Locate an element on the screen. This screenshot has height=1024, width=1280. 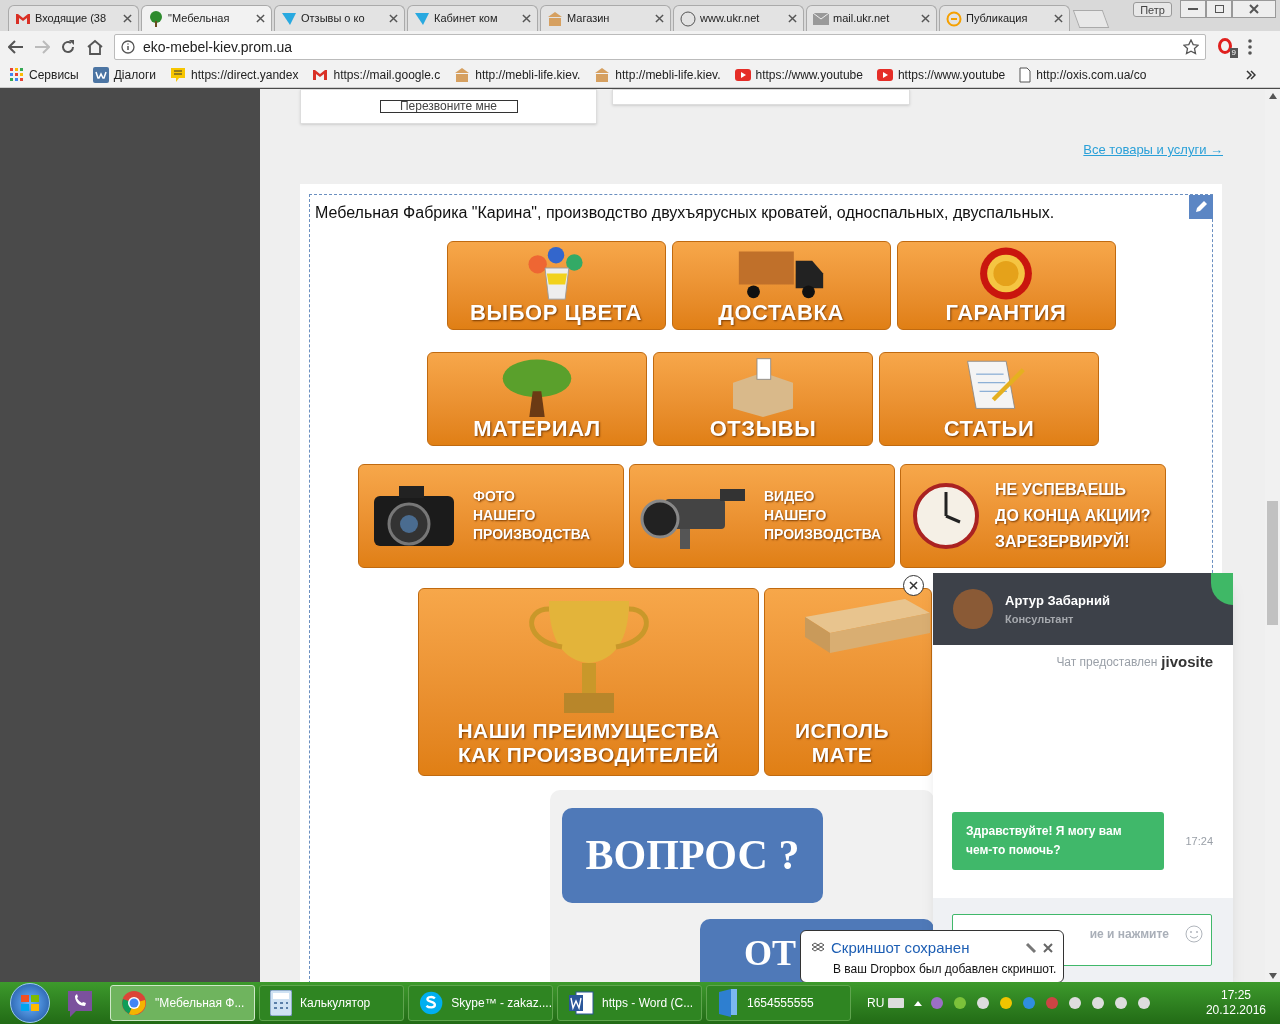
browser-tab: Кабинет ком is located at coordinates (472, 18).